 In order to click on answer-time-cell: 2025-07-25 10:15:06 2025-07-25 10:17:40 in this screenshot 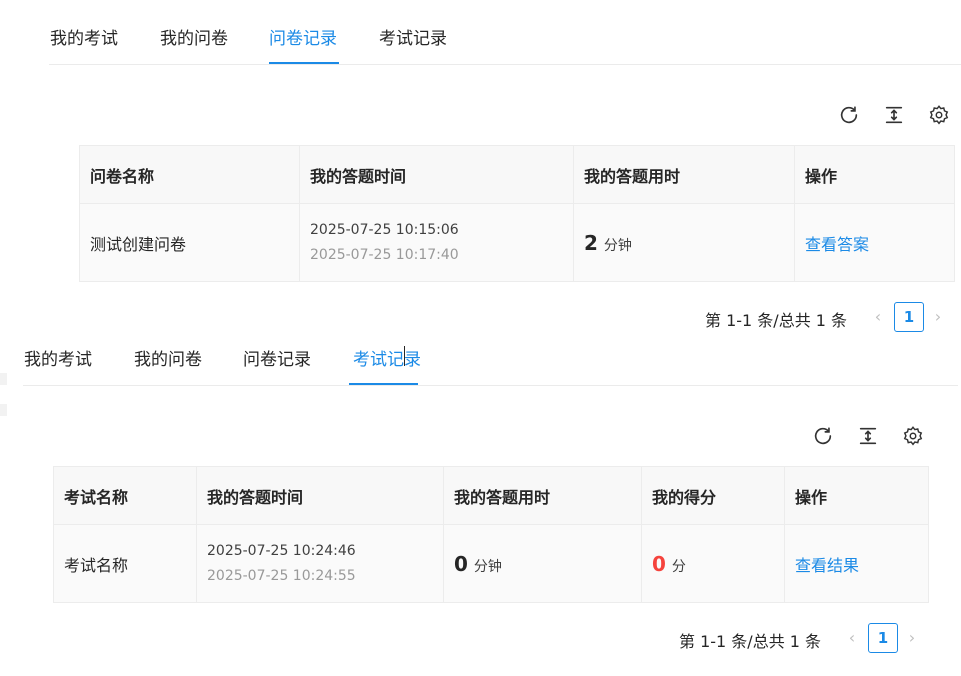, I will do `click(436, 242)`.